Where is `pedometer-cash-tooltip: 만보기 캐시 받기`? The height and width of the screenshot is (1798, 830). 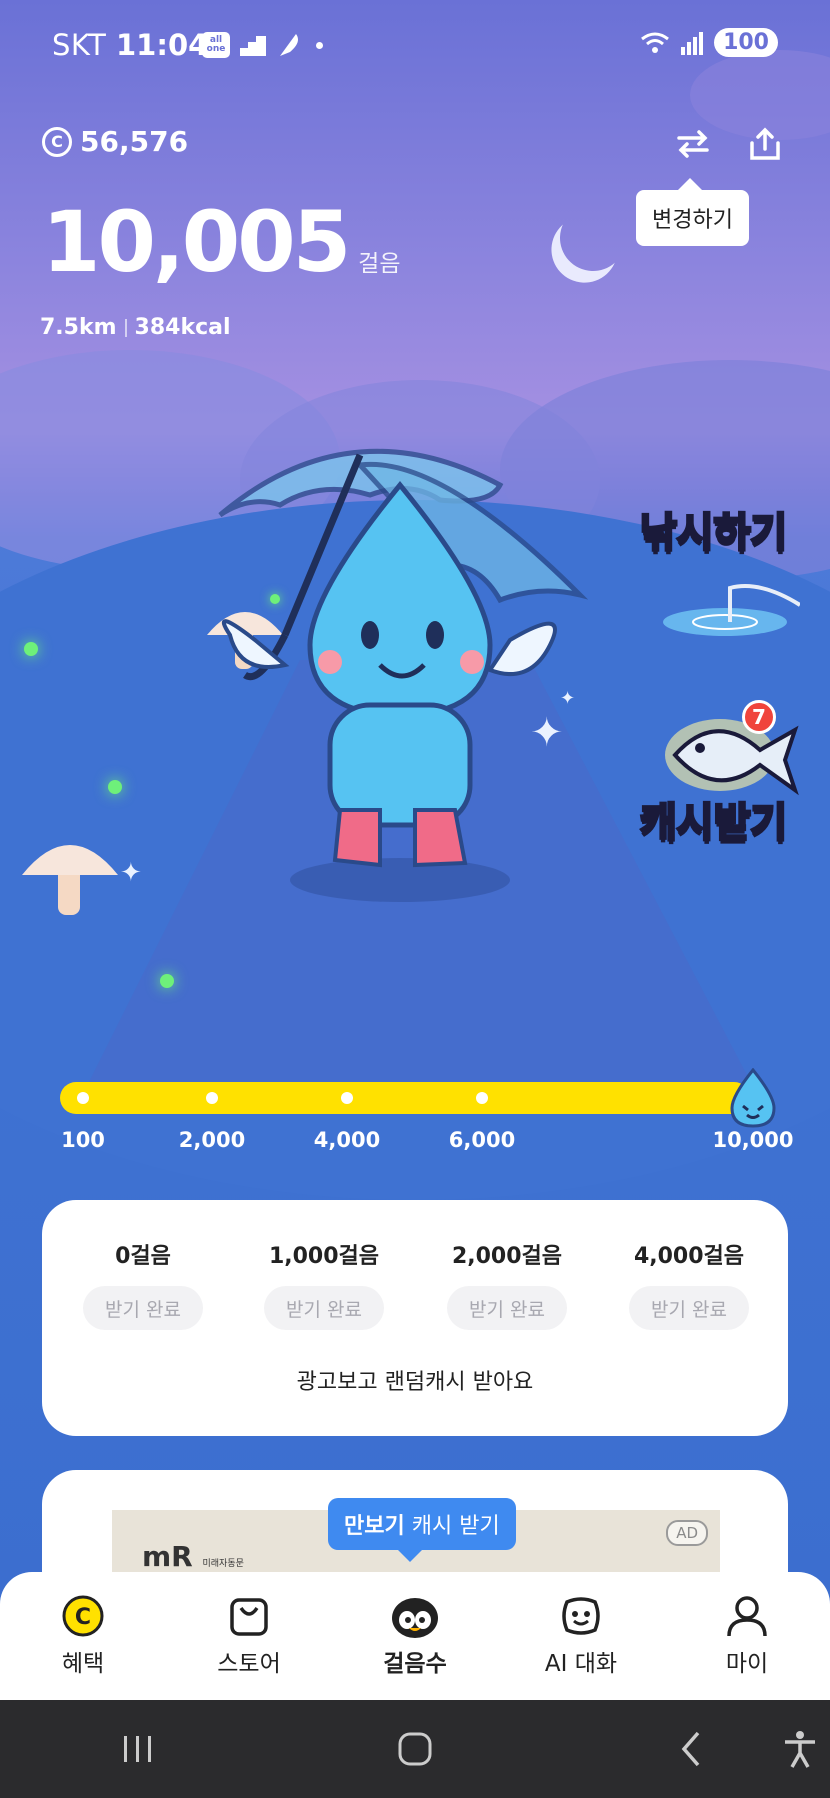
pedometer-cash-tooltip: 만보기 캐시 받기 is located at coordinates (422, 1530).